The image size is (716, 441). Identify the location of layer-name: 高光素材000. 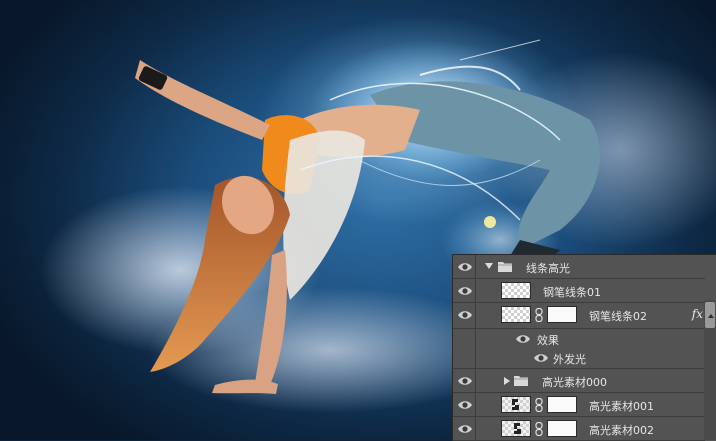
(574, 382).